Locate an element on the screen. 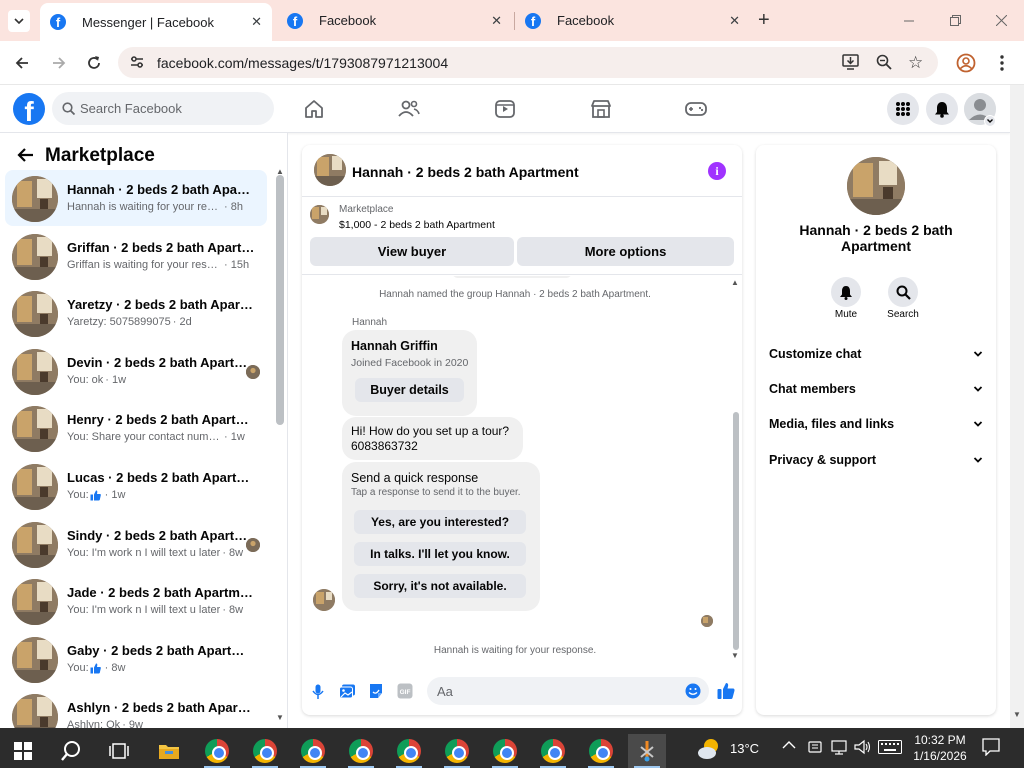 This screenshot has height=768, width=1024. home-nav-button is located at coordinates (314, 109).